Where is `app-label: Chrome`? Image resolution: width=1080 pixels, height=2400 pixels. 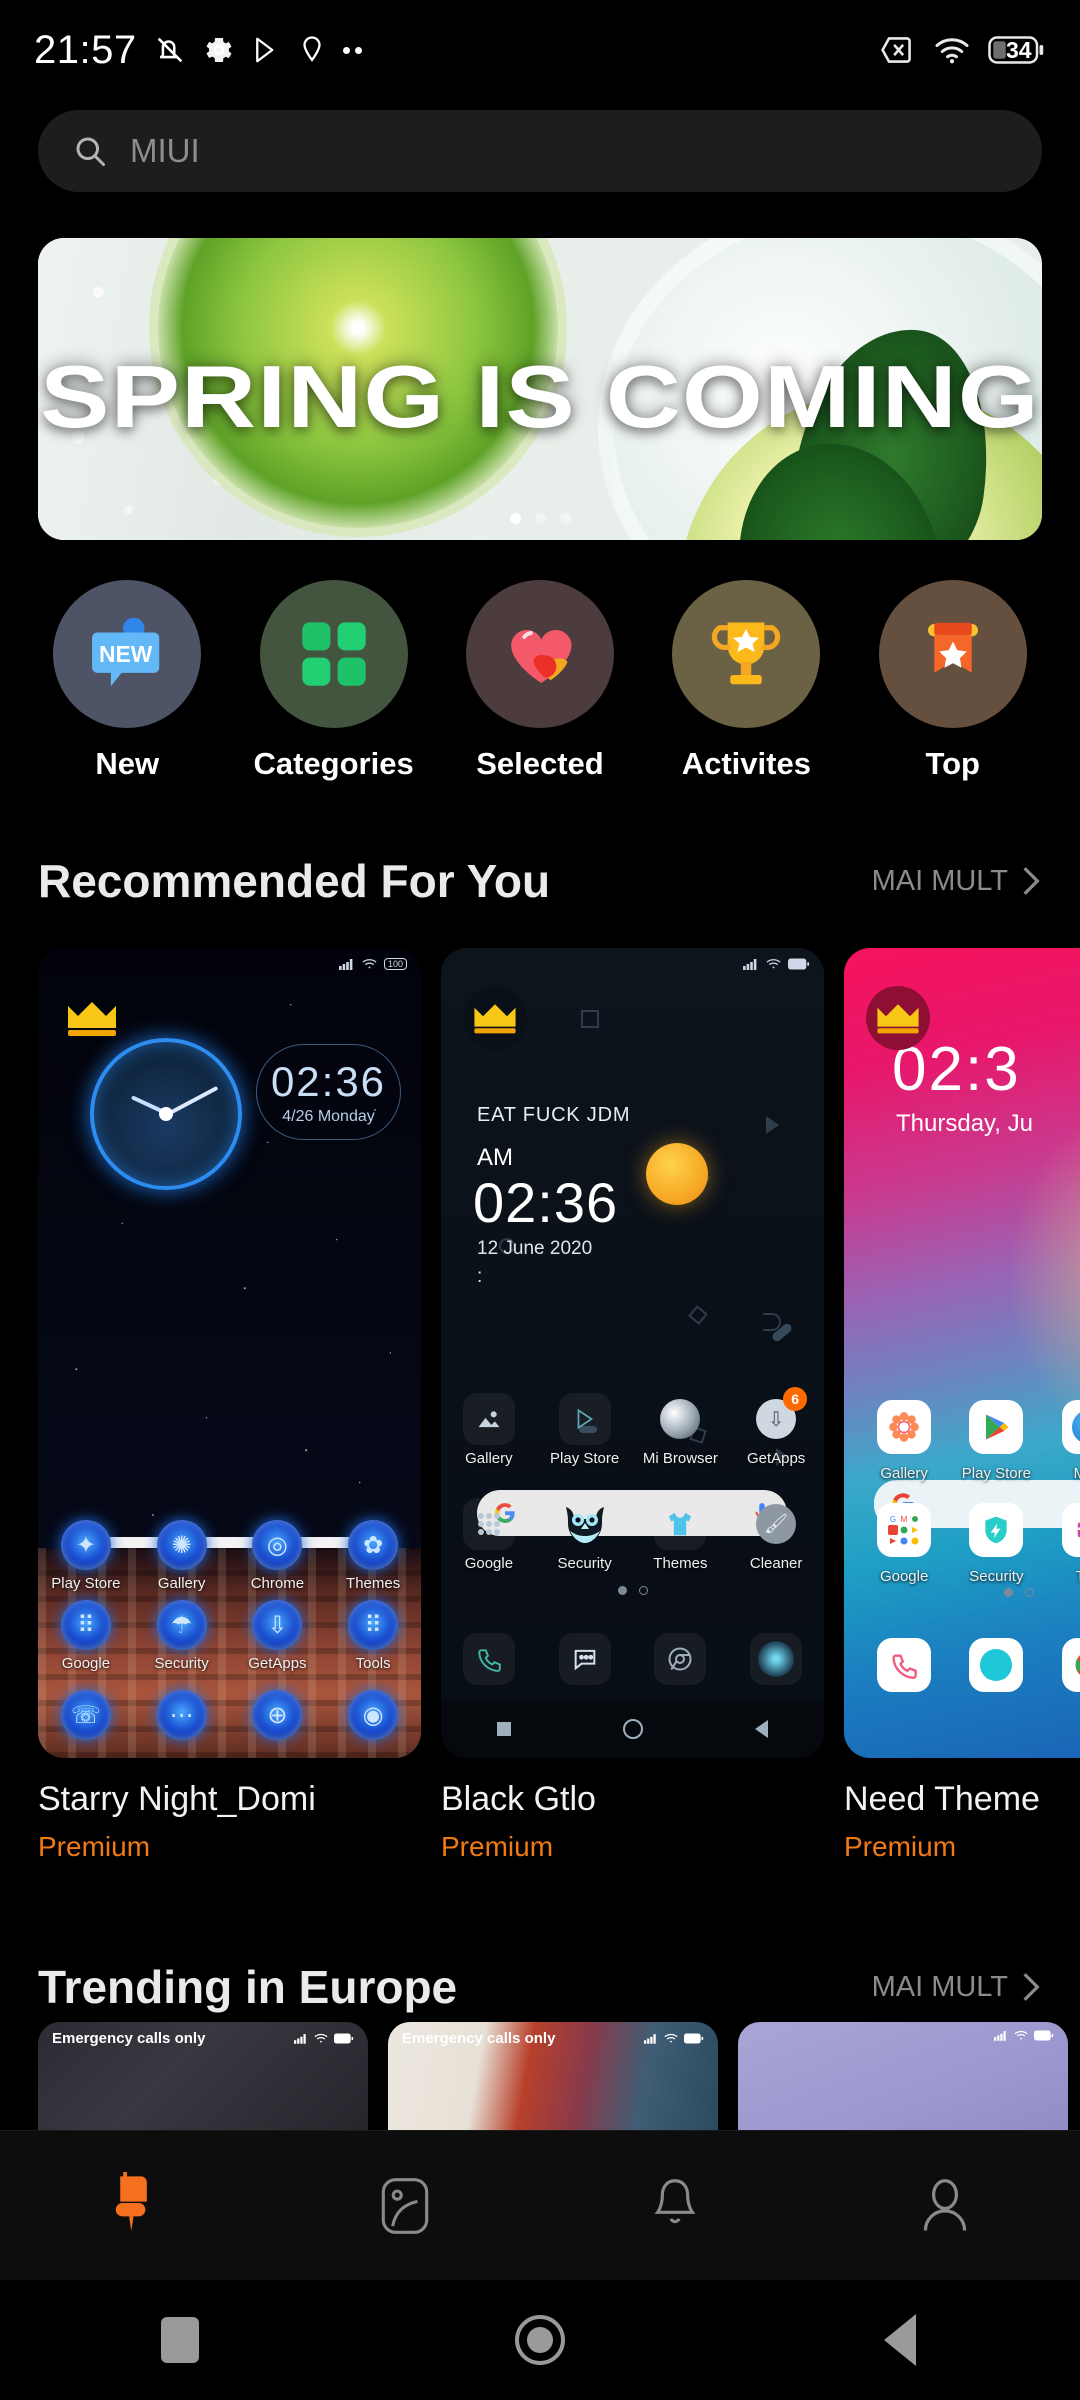
app-label: Chrome is located at coordinates (277, 1583).